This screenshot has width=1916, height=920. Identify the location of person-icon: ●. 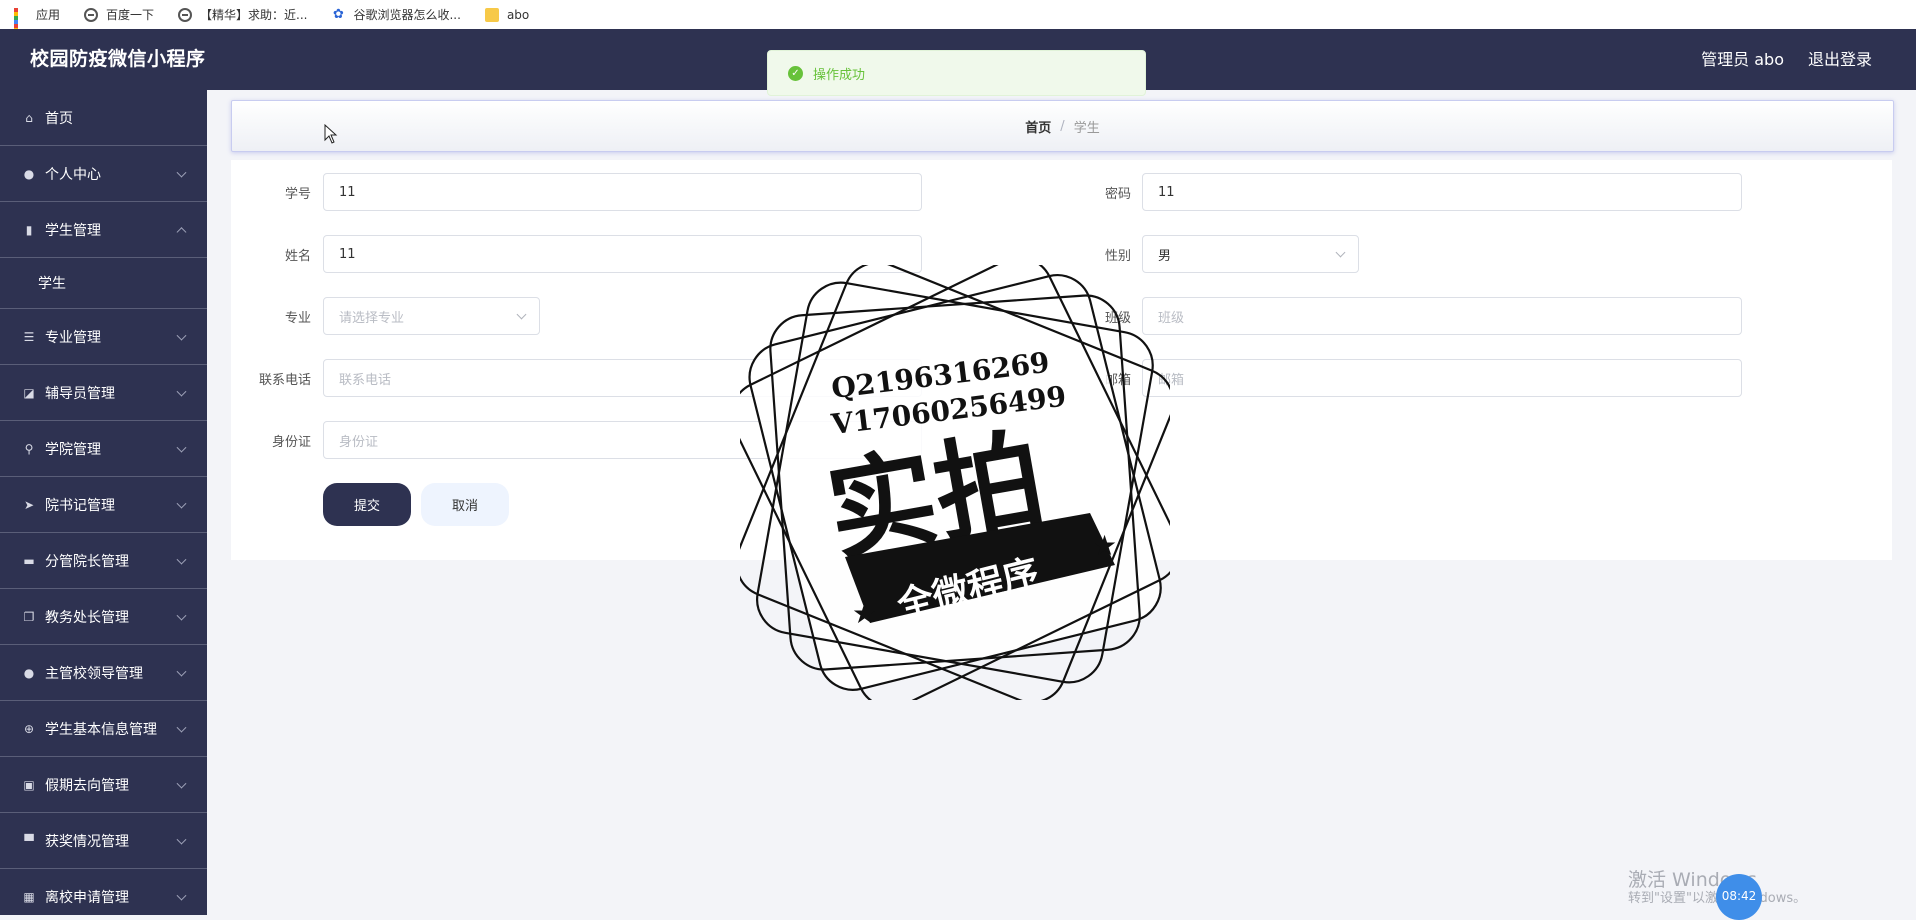
(29, 672).